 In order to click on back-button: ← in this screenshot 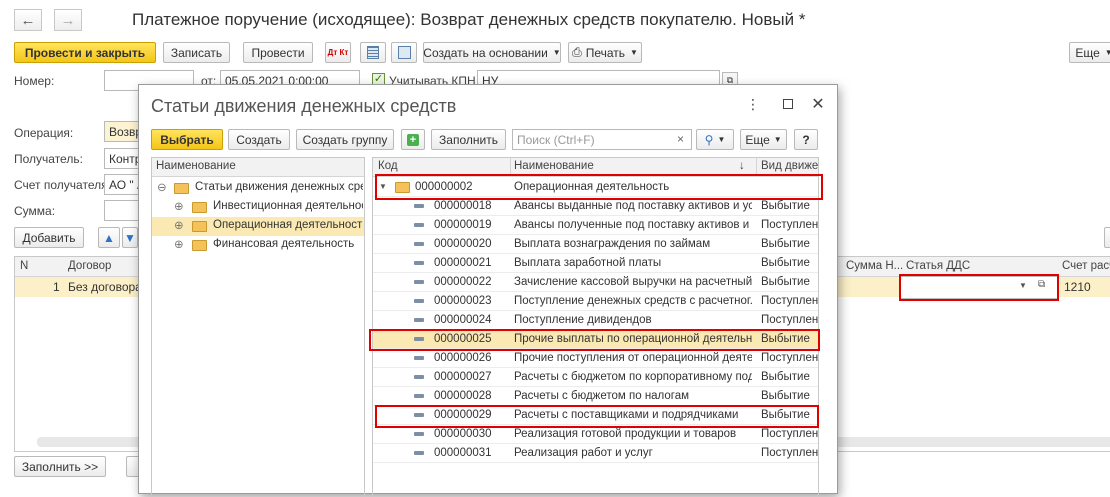, I will do `click(28, 20)`.